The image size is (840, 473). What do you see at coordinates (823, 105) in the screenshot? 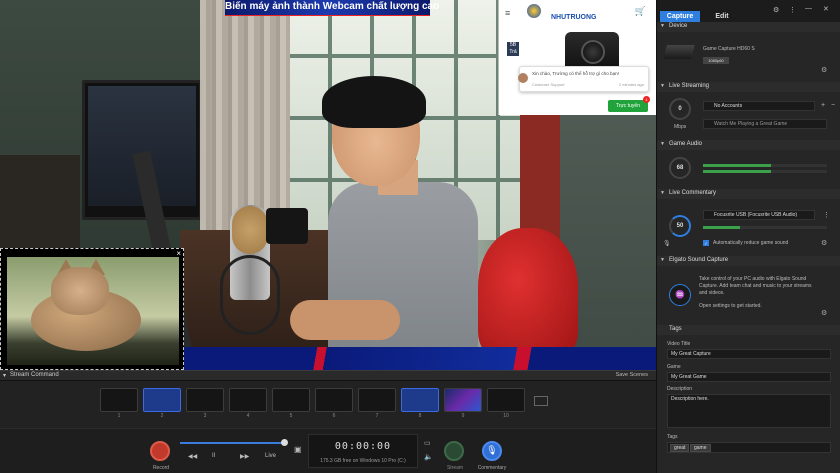
I see `add-account-icon: +` at bounding box center [823, 105].